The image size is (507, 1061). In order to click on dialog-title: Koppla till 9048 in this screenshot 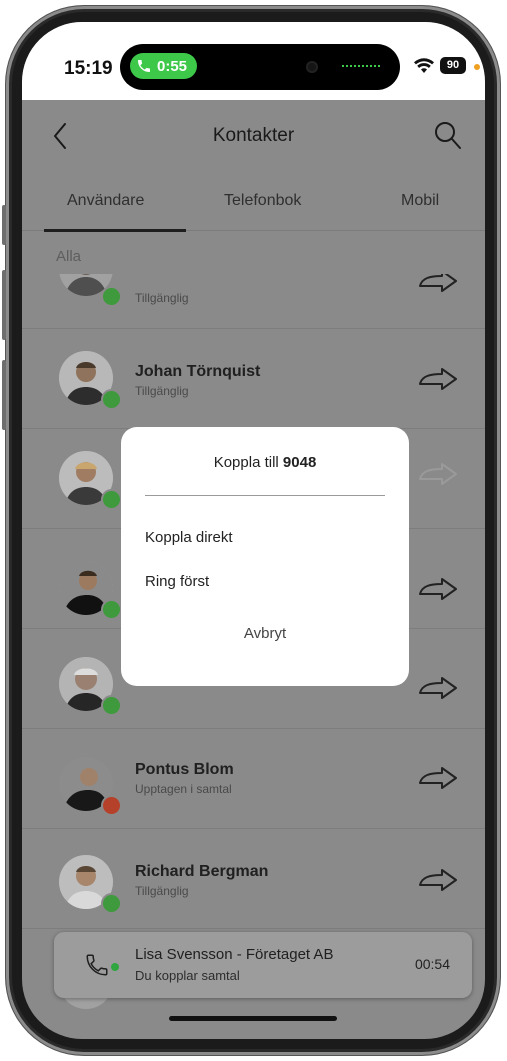, I will do `click(265, 462)`.